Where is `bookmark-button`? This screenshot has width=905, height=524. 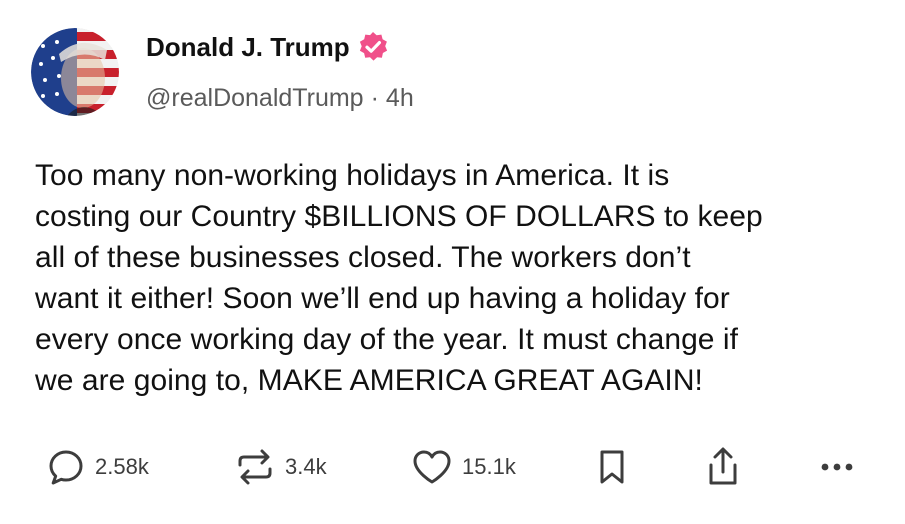
bookmark-button is located at coordinates (612, 467).